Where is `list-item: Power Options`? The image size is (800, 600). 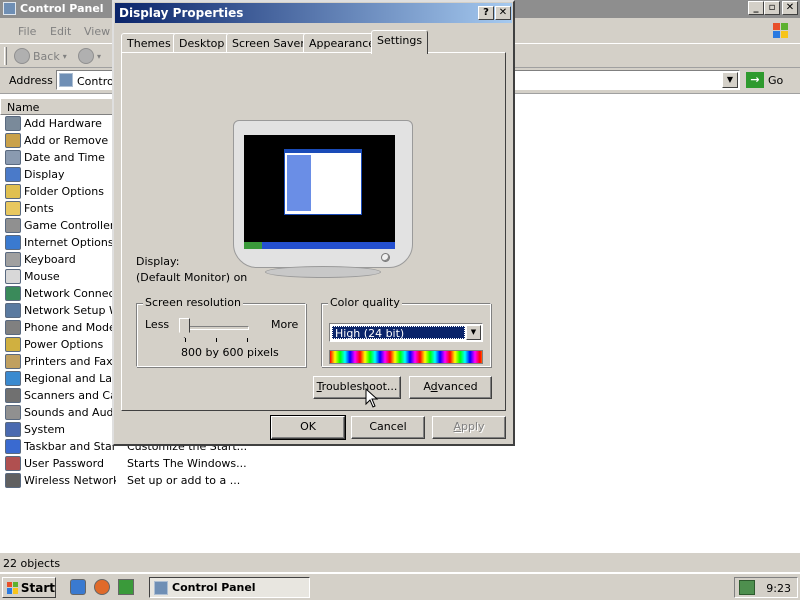
list-item: Power Options is located at coordinates (60, 344).